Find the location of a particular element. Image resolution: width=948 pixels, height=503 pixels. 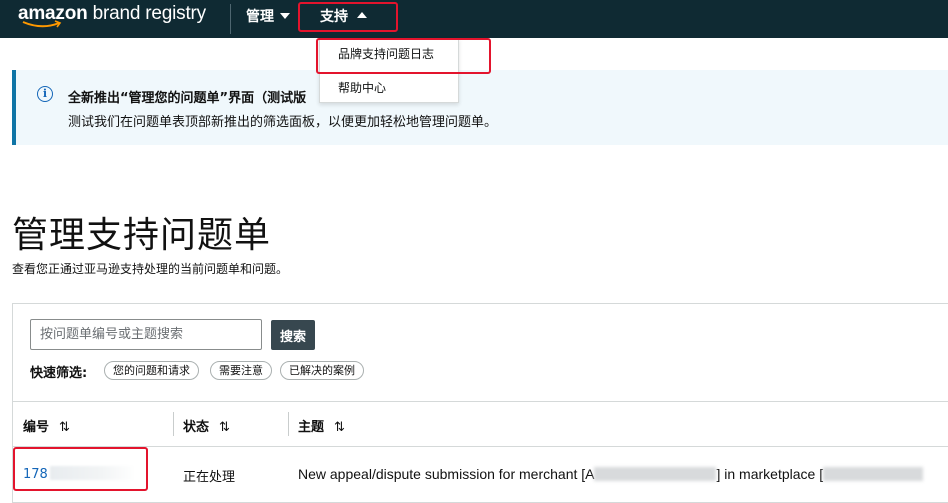

chevron-up-icon is located at coordinates (362, 15).